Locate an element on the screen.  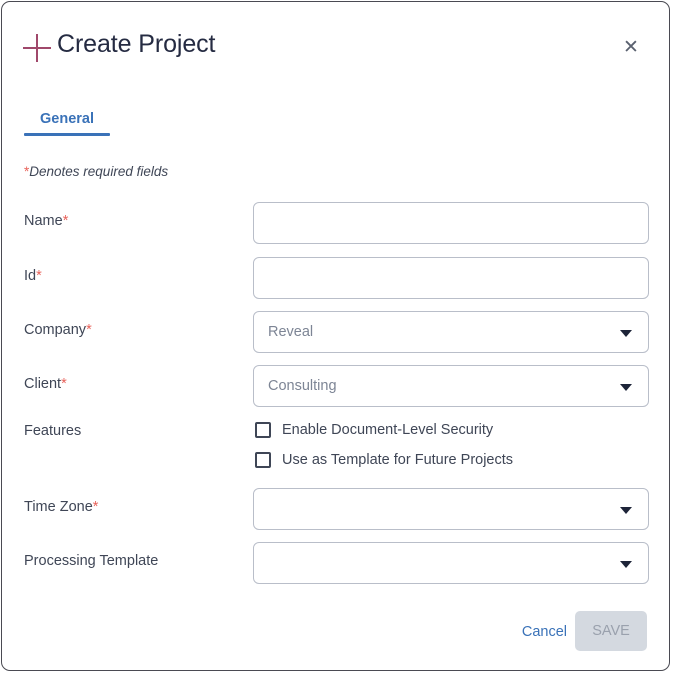
checkbox-use-as-template is located at coordinates (263, 460).